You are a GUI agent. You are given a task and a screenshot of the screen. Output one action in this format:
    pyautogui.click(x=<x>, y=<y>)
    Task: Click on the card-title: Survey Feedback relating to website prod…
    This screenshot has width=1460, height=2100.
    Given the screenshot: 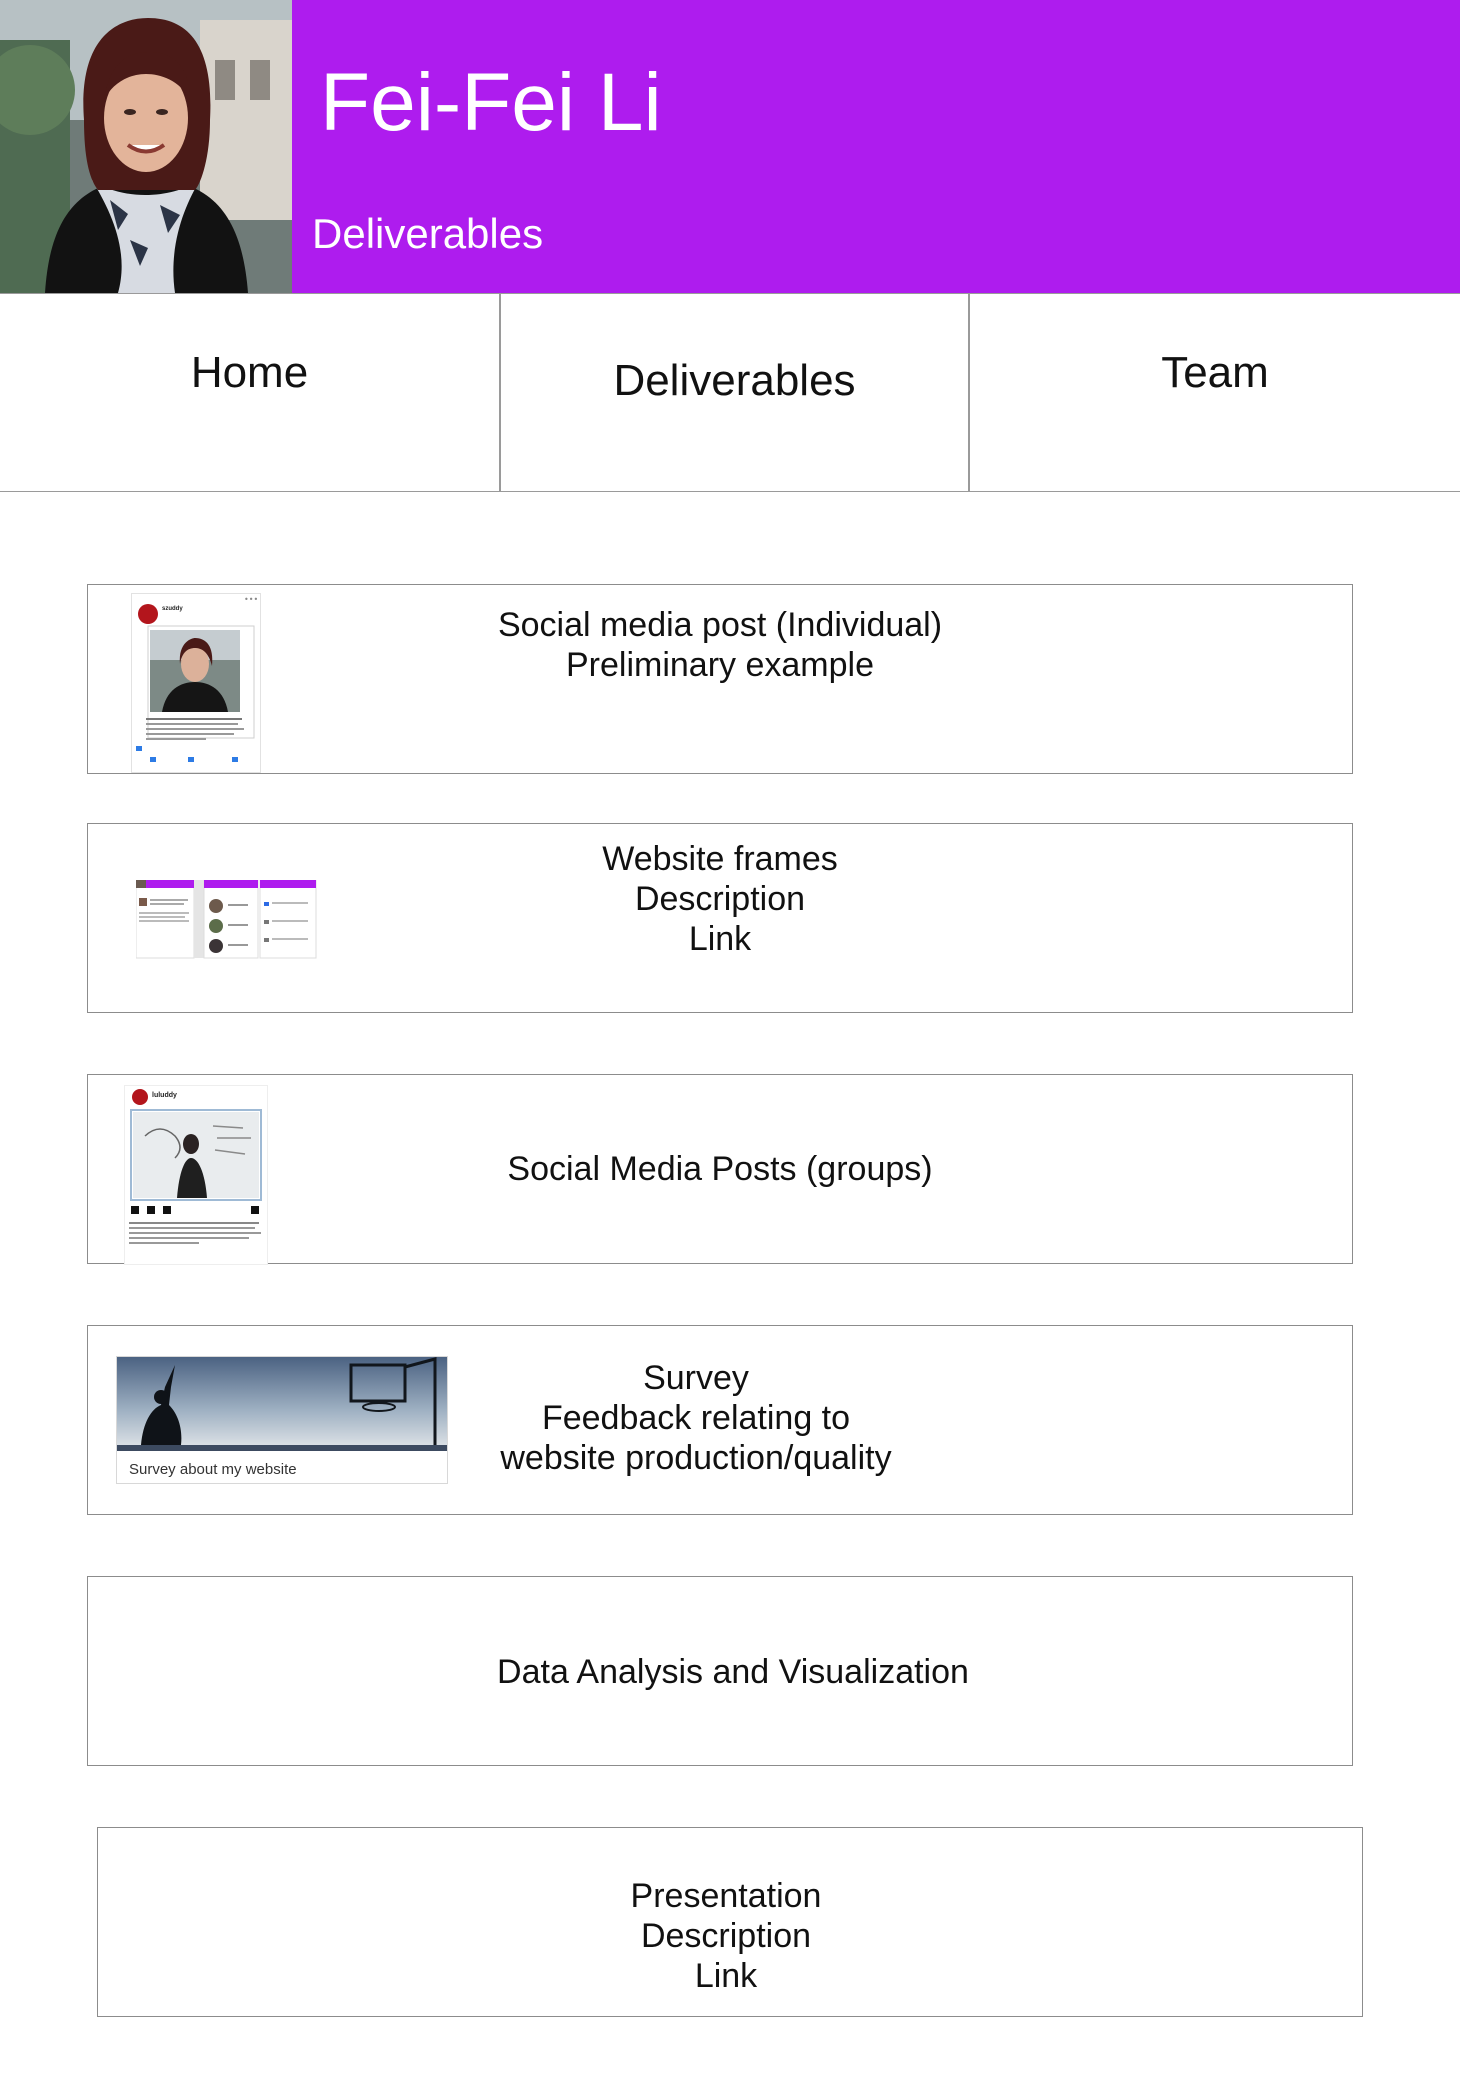 What is the action you would take?
    pyautogui.click(x=696, y=1418)
    